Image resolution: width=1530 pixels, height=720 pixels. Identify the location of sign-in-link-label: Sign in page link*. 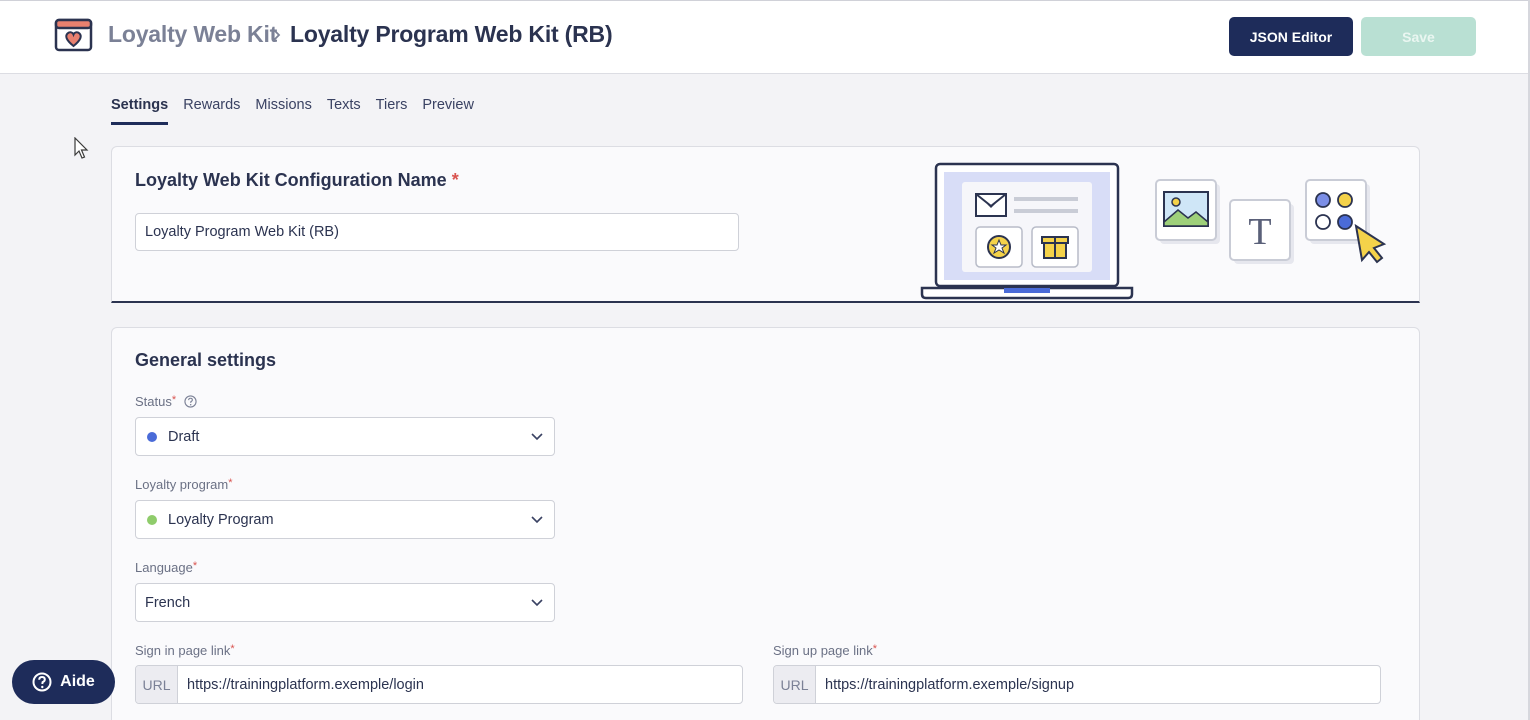
(185, 650).